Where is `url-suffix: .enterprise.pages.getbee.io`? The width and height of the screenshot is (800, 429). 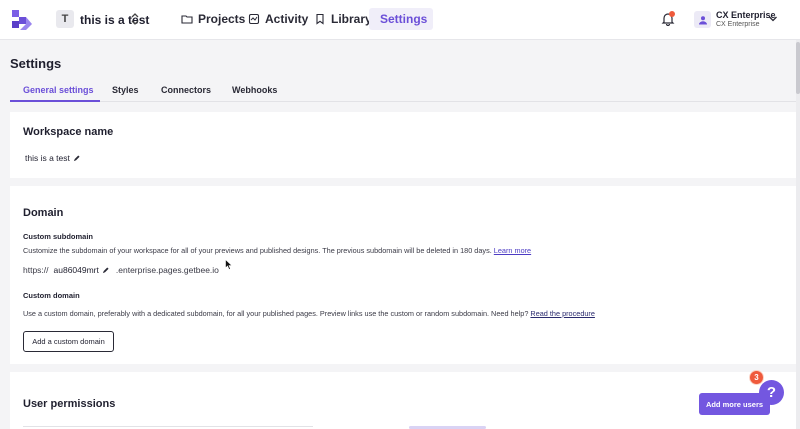 url-suffix: .enterprise.pages.getbee.io is located at coordinates (167, 270).